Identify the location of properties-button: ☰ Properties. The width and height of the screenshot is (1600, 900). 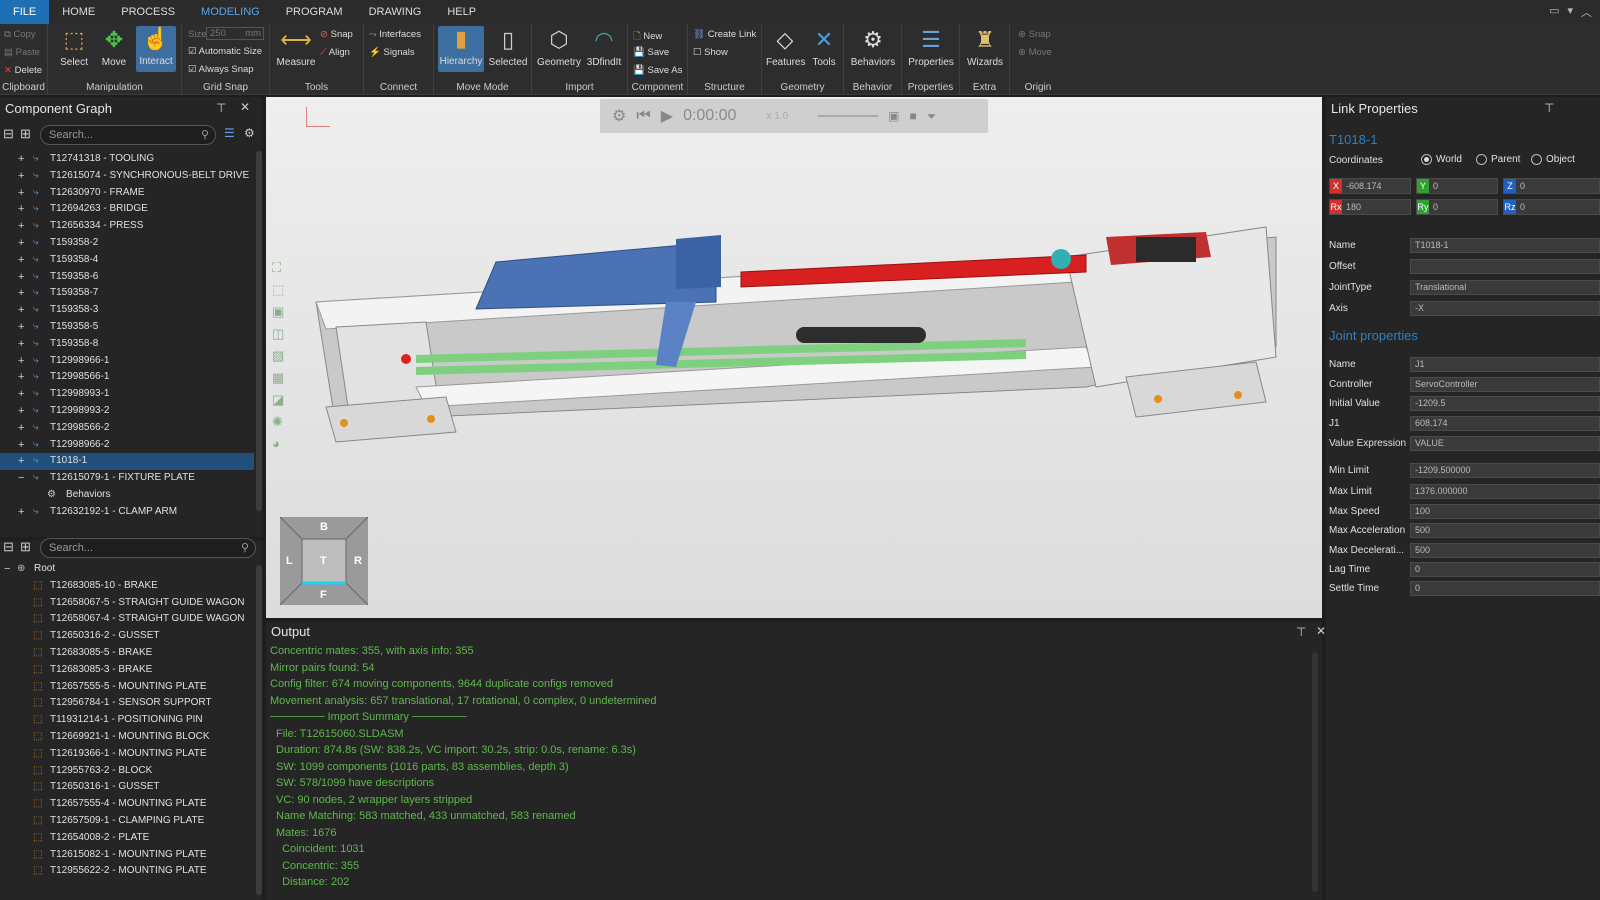
(931, 47).